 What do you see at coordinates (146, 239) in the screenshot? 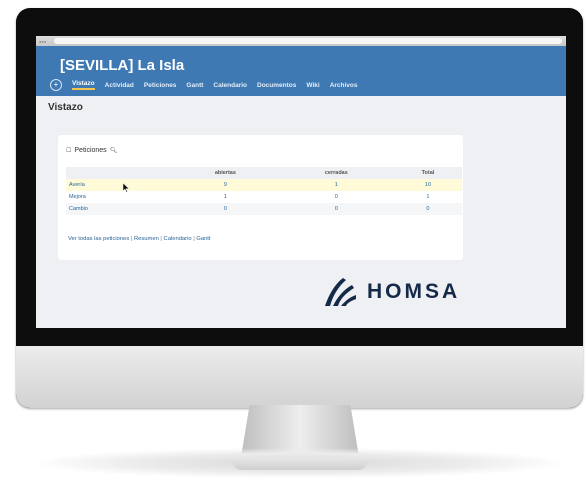
I see `summary-link: Resumen` at bounding box center [146, 239].